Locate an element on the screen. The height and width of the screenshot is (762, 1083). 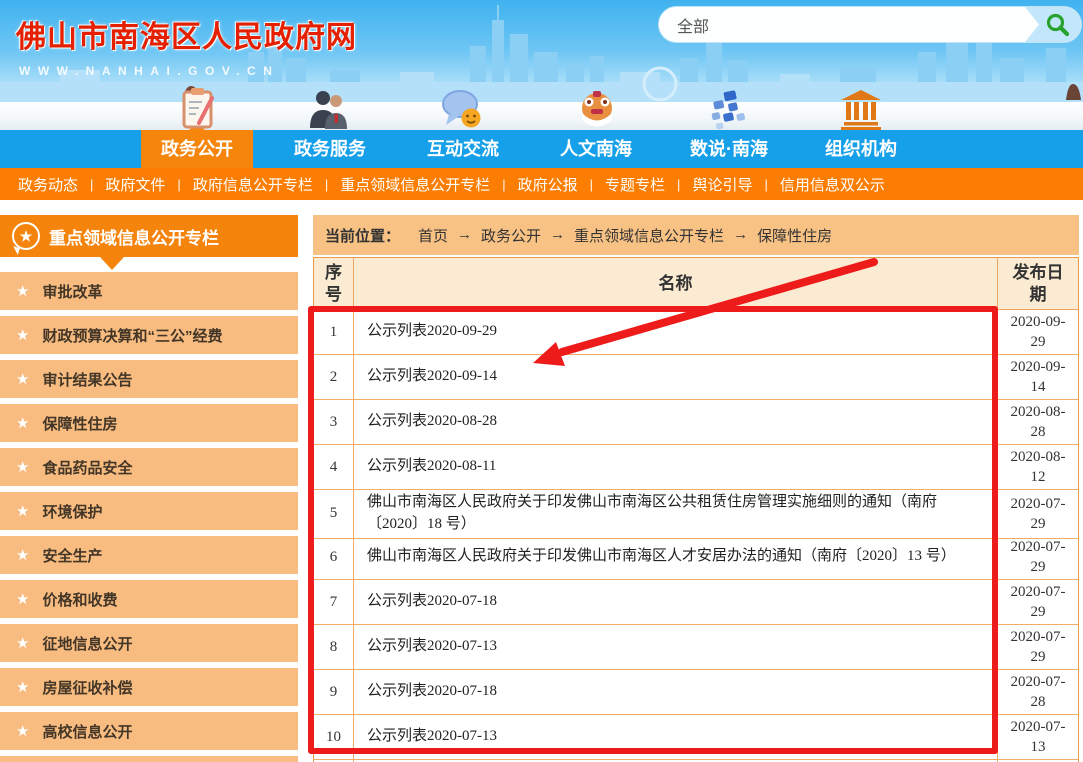
sidebar-item-label: 财政预算决算和“三公”经费 is located at coordinates (132, 336).